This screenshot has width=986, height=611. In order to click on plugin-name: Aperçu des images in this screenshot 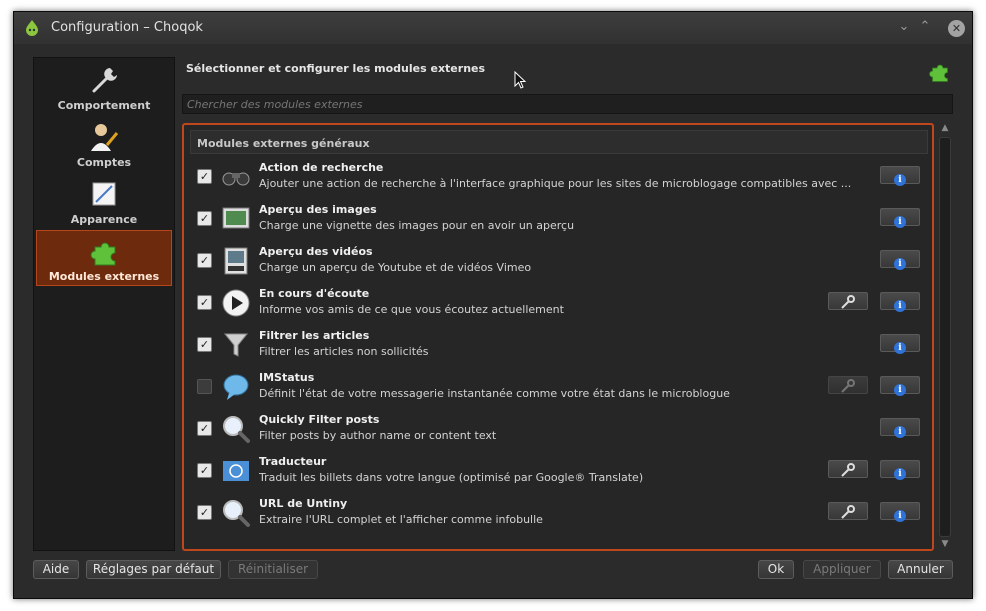, I will do `click(318, 209)`.